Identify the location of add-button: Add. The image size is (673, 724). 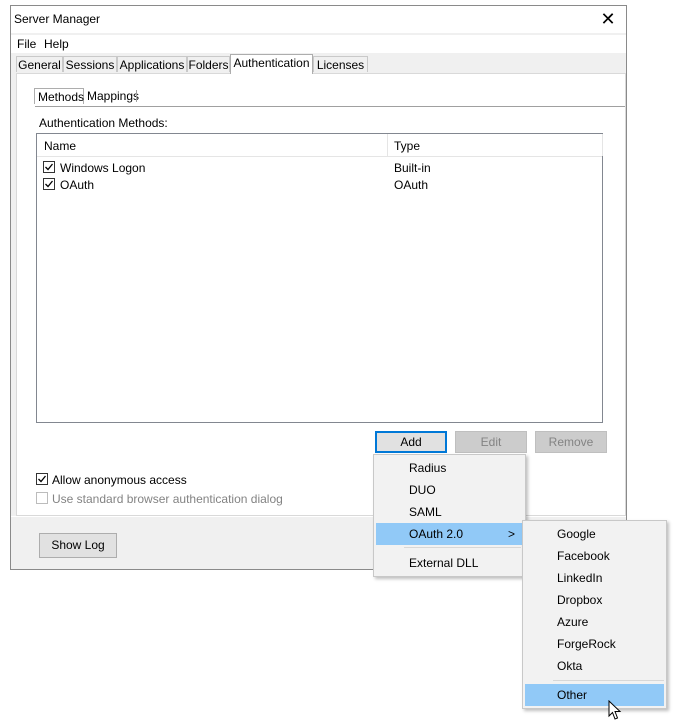
(411, 442).